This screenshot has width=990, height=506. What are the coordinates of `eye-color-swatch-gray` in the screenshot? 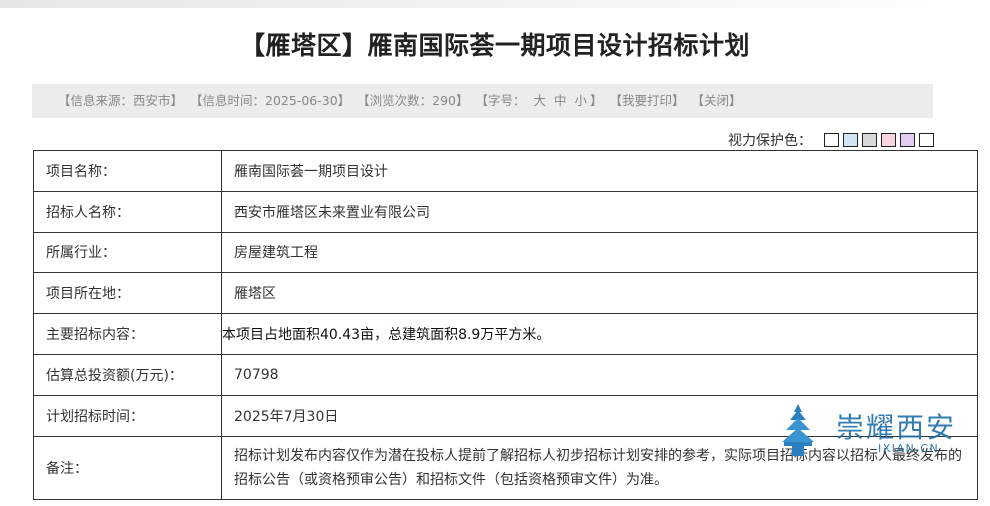 It's located at (869, 140).